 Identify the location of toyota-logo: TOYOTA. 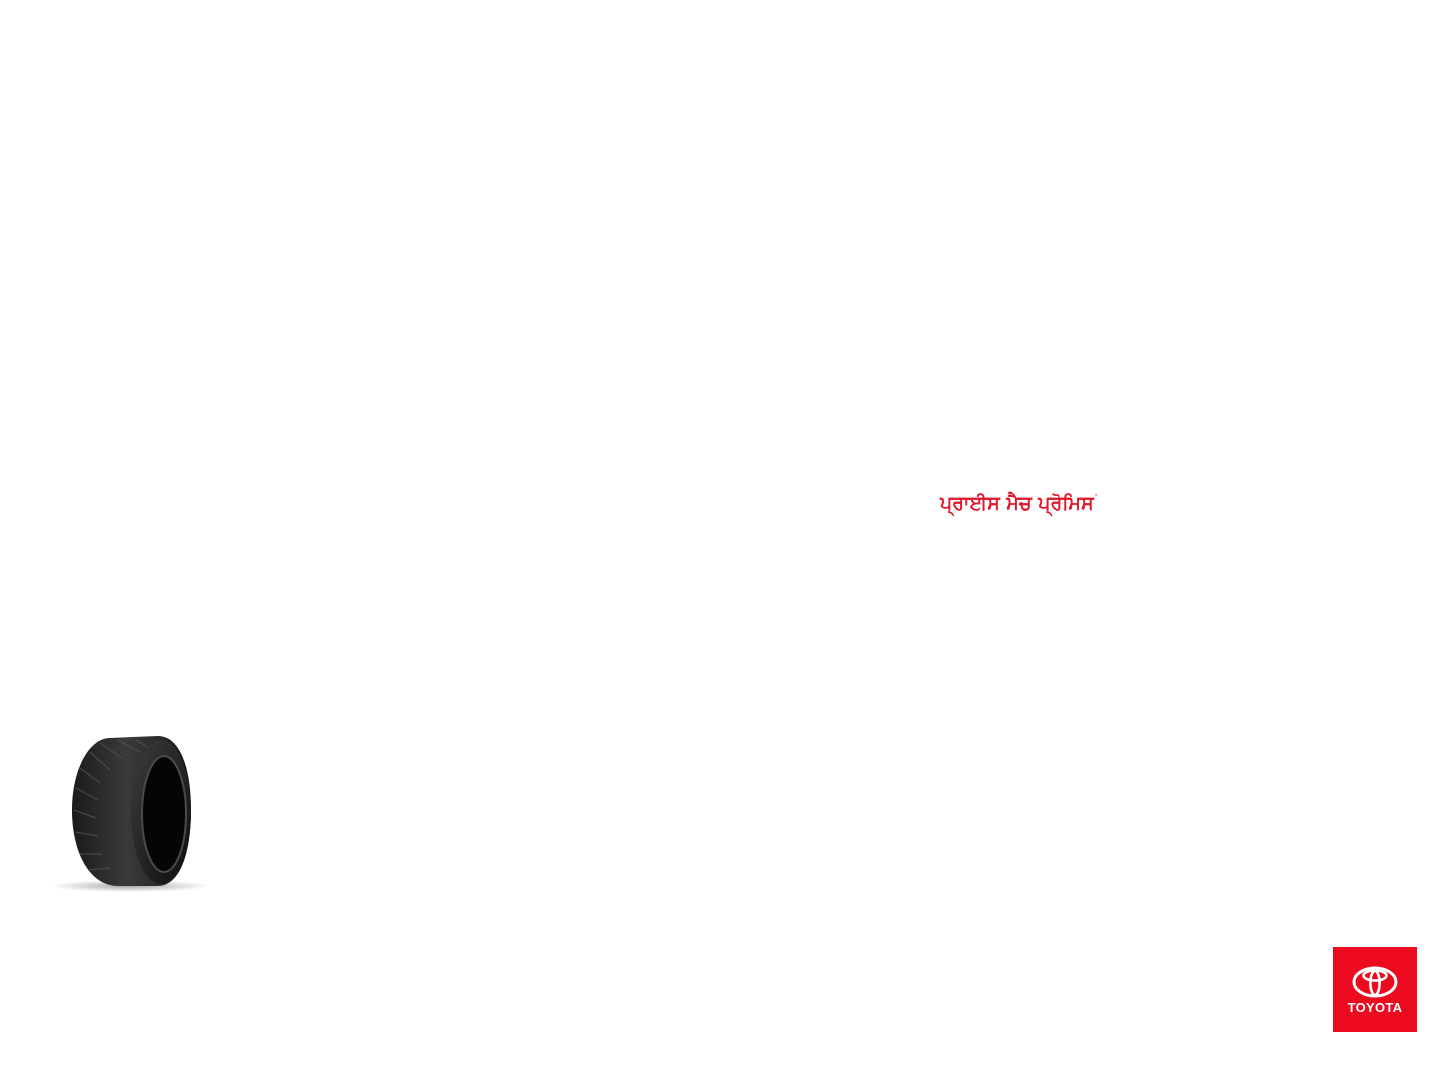
(1375, 989).